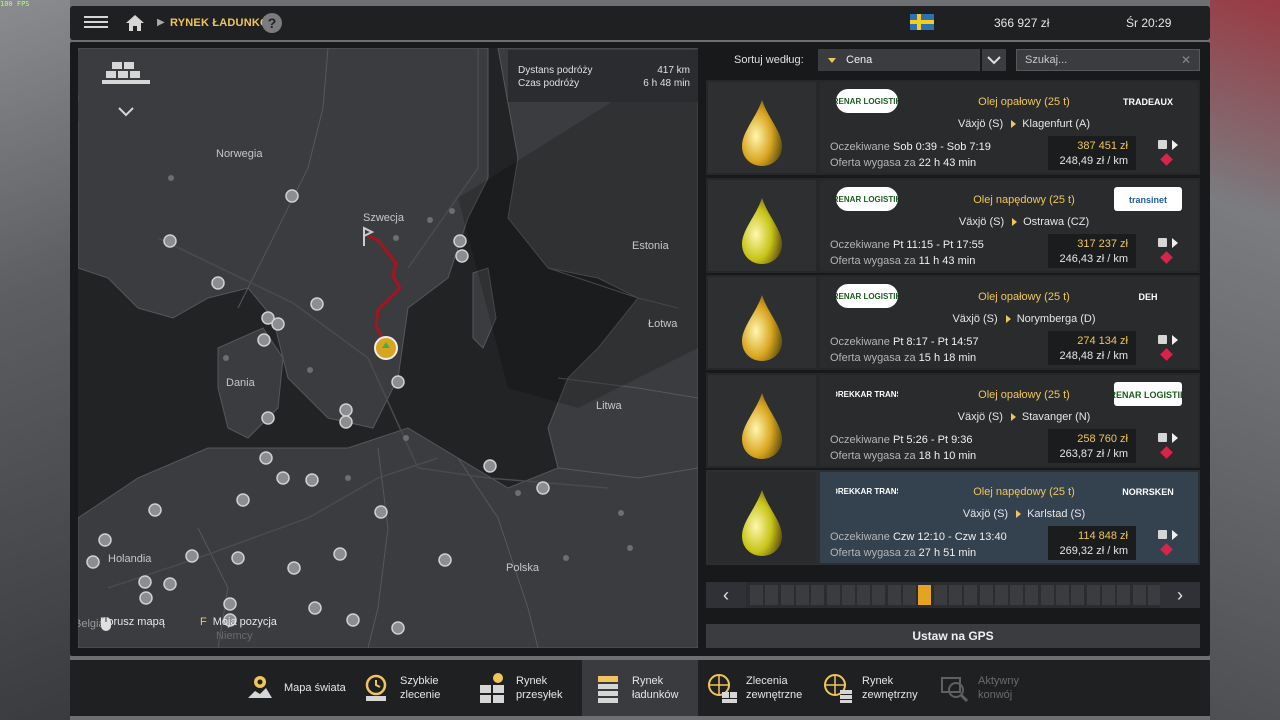 The image size is (1280, 720). Describe the element at coordinates (873, 553) in the screenshot. I see `expiry-label: Oferta wygasa za` at that location.